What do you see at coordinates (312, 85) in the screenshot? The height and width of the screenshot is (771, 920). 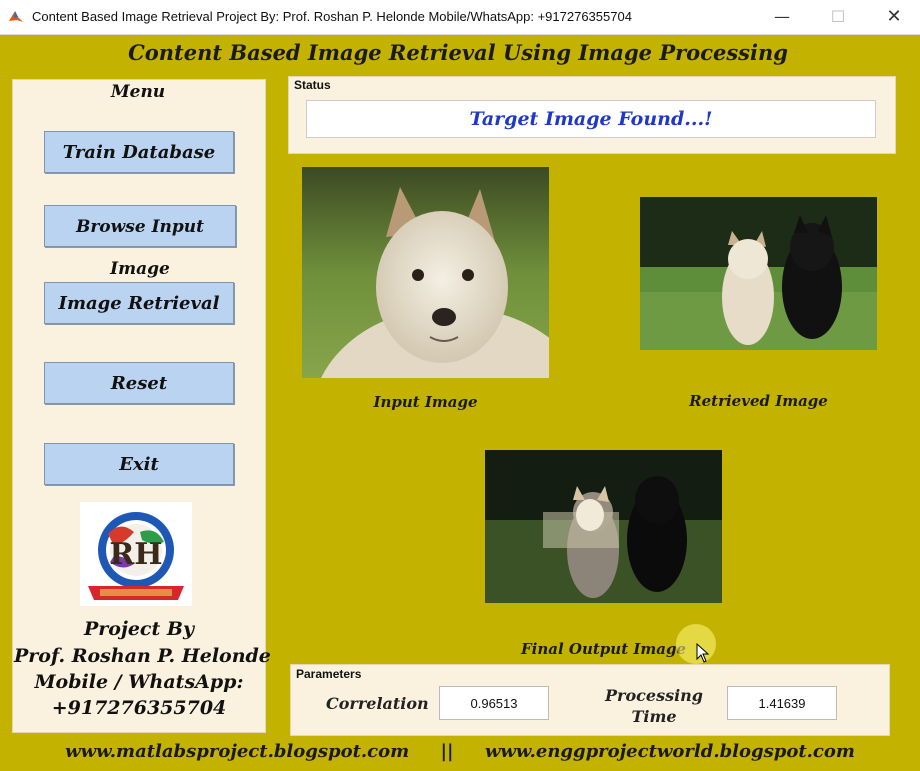 I see `status-group-label: Status` at bounding box center [312, 85].